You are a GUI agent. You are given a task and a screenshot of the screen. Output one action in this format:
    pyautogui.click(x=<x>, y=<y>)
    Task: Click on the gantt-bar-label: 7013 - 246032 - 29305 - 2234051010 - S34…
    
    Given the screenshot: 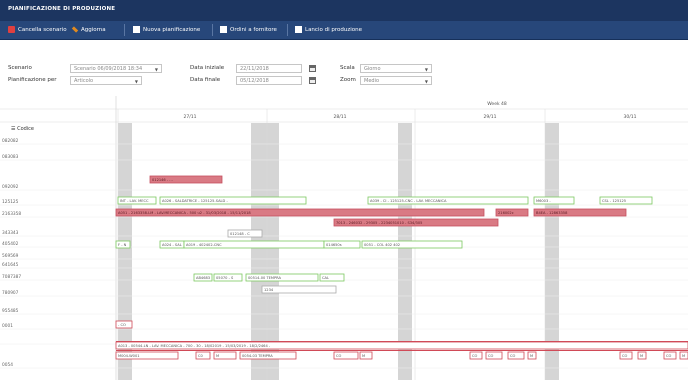 What is the action you would take?
    pyautogui.click(x=379, y=223)
    